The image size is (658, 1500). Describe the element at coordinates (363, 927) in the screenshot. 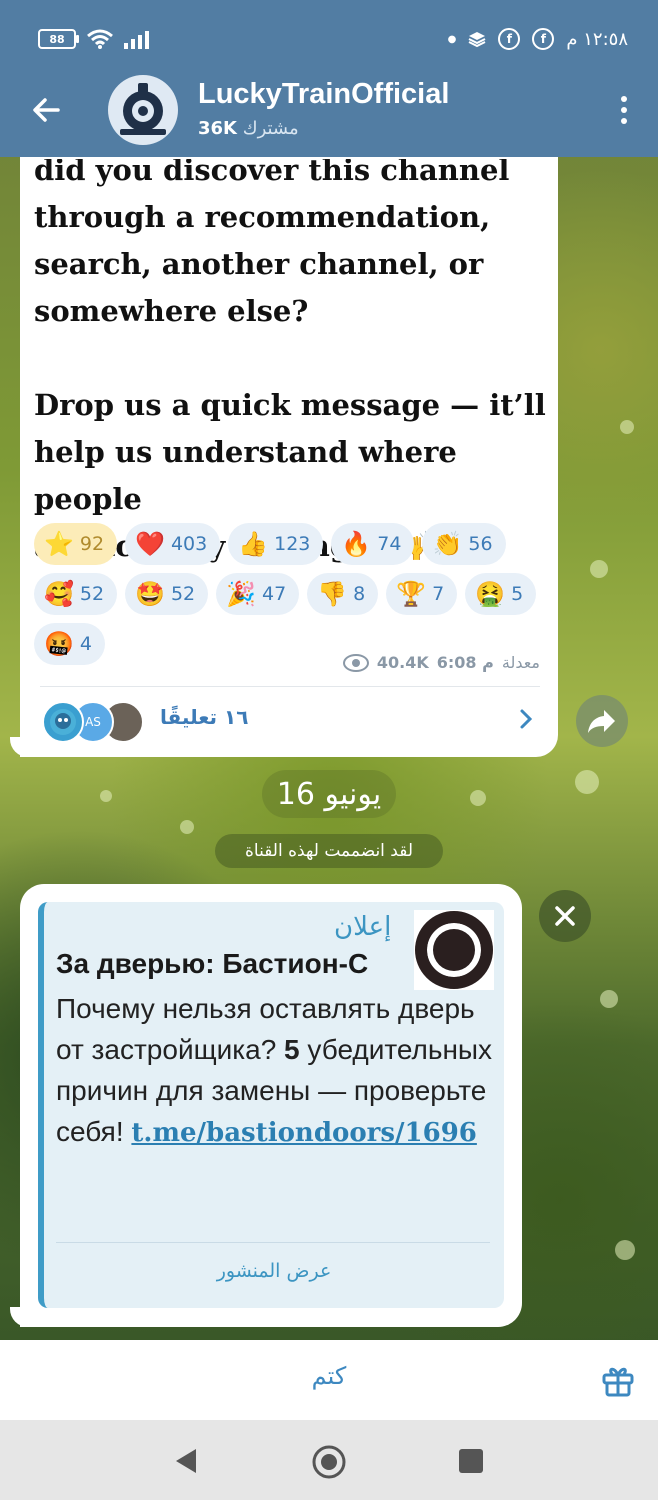

I see `ad-label: إعلان` at that location.